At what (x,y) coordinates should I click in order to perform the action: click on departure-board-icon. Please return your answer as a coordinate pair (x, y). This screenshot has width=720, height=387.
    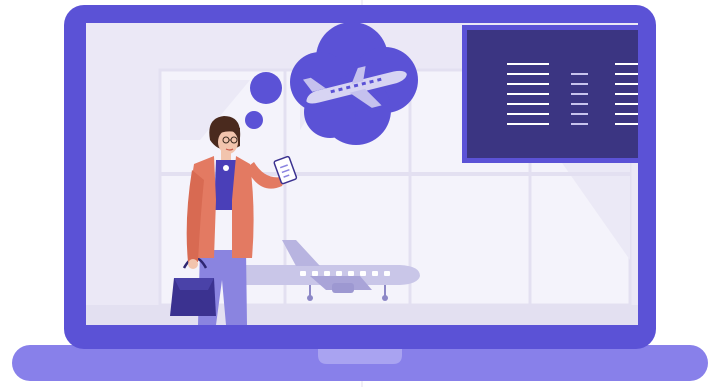
    Looking at the image, I should click on (550, 94).